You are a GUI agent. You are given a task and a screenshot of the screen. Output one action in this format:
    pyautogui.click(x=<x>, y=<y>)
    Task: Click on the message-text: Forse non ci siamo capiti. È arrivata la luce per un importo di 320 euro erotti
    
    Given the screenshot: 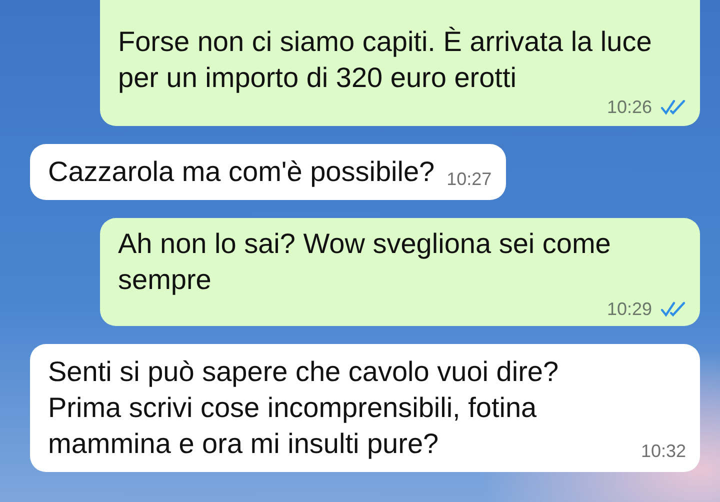 What is the action you would take?
    pyautogui.click(x=385, y=60)
    